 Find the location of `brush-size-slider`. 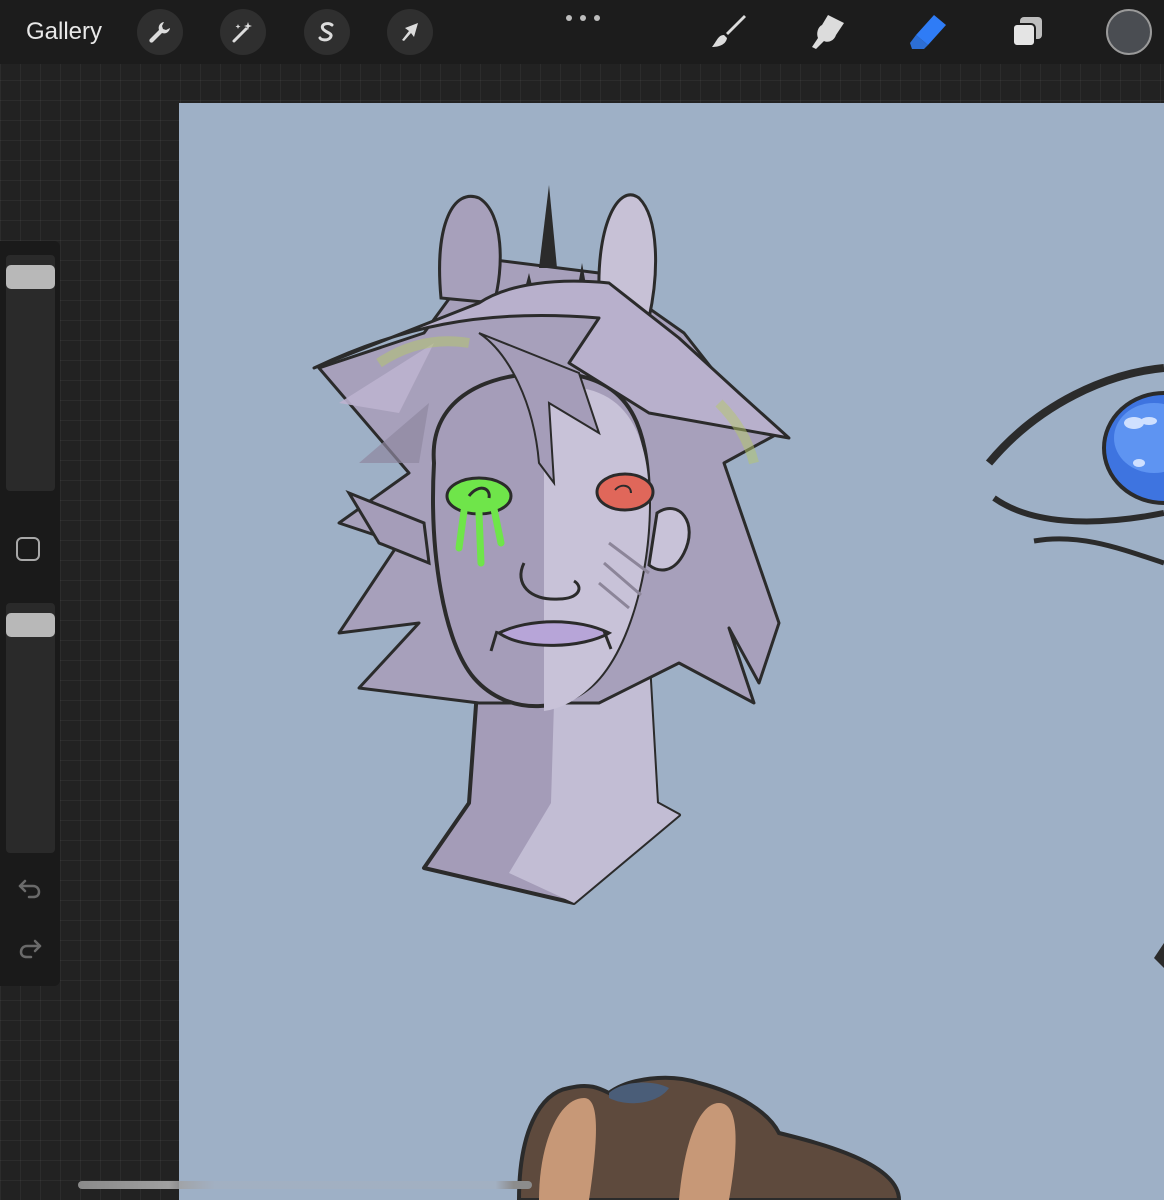

brush-size-slider is located at coordinates (30, 373).